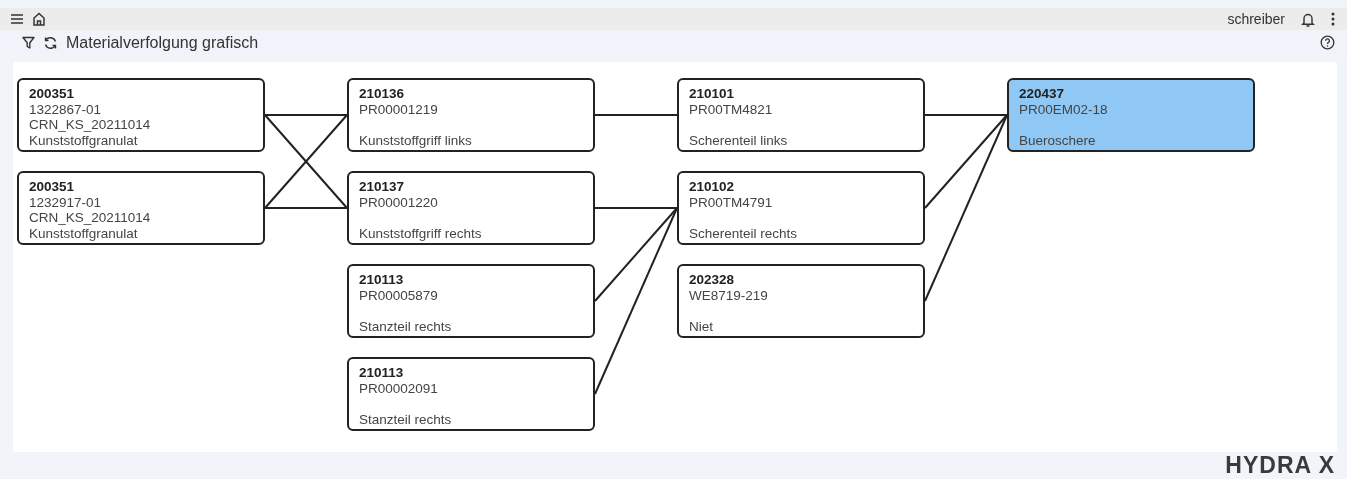  What do you see at coordinates (801, 208) in the screenshot?
I see `node-card: 210102 PR00TM4791 Scherenteil rechts` at bounding box center [801, 208].